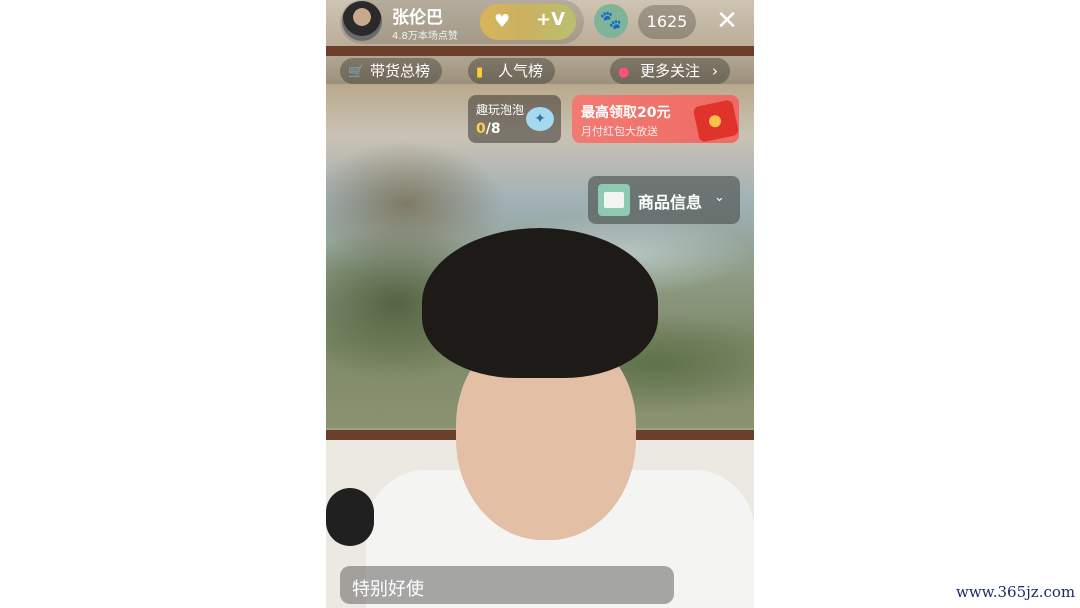 The width and height of the screenshot is (1080, 608). What do you see at coordinates (619, 131) in the screenshot?
I see `red-packet-subtitle: 月付红包大放送` at bounding box center [619, 131].